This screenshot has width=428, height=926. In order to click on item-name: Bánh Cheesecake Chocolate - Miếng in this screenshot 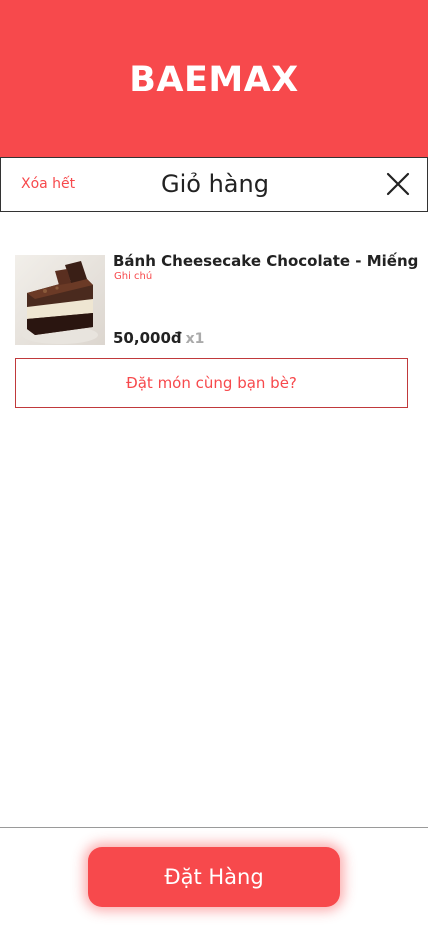, I will do `click(266, 261)`.